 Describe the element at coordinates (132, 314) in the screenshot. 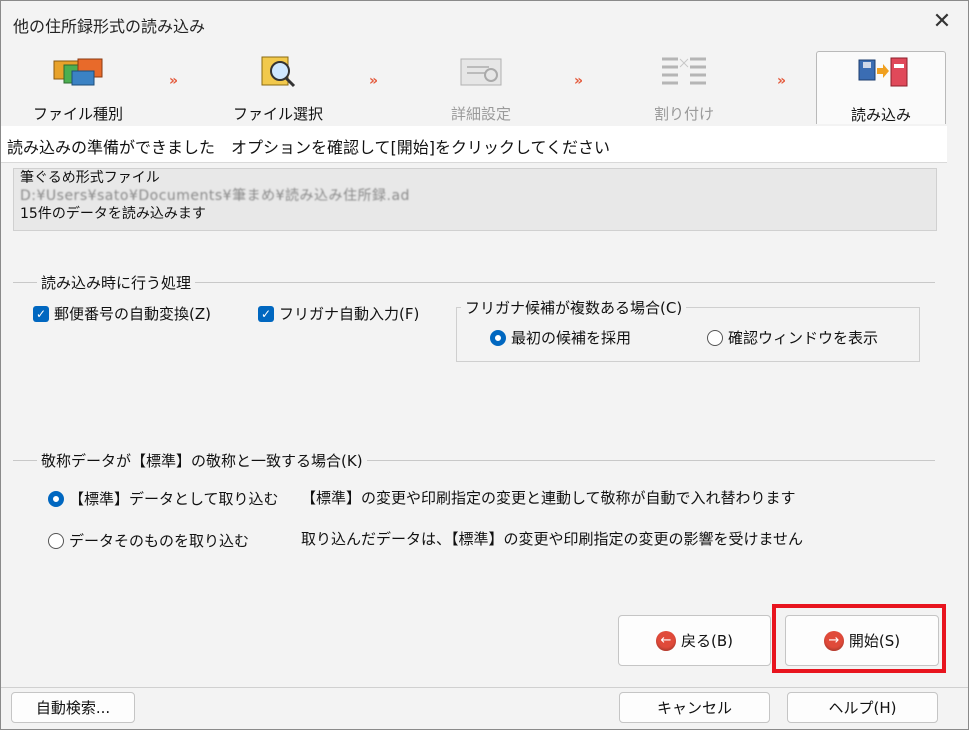

I see `checkbox-label: 郵便番号の自動変換(Z)` at that location.